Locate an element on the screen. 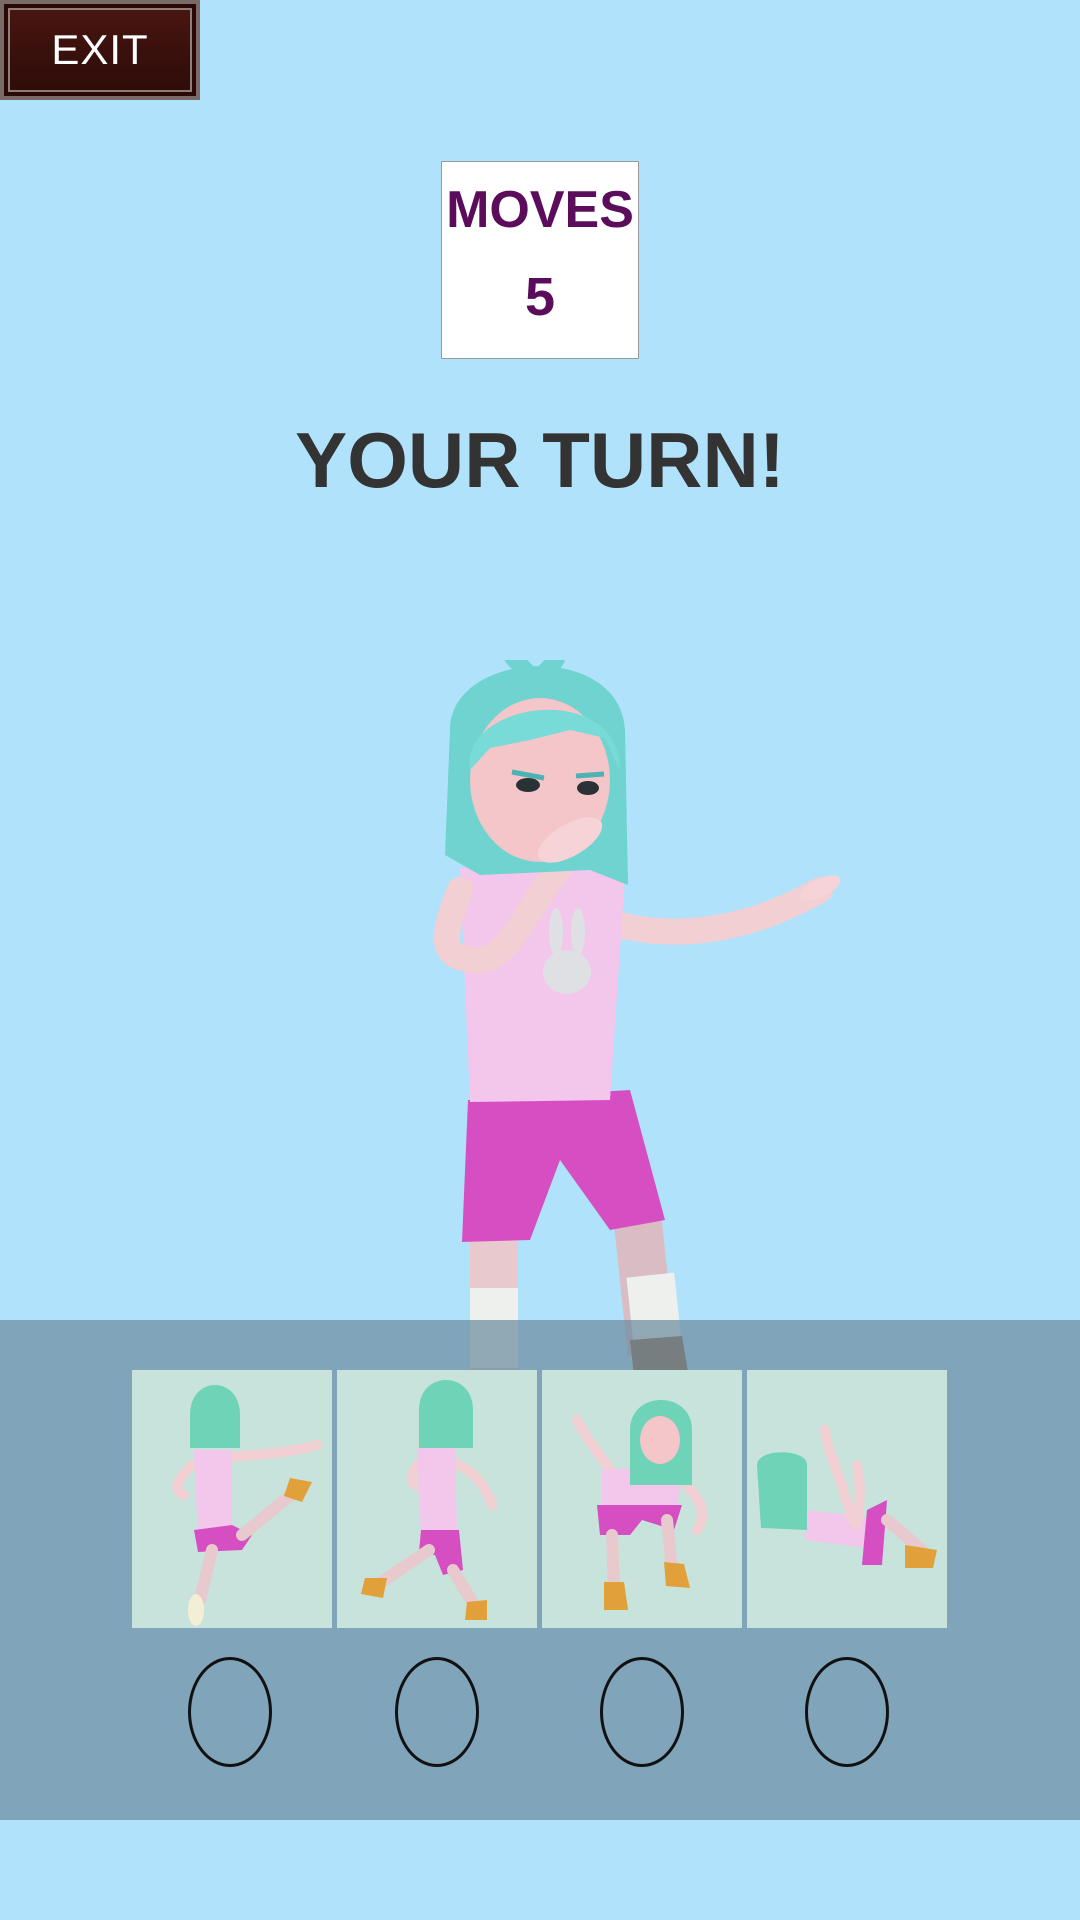 The width and height of the screenshot is (1080, 1920). turn-indicator: YOUR TURN! is located at coordinates (540, 460).